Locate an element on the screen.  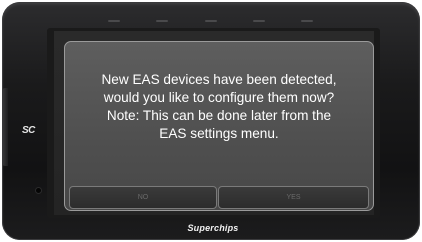
dialog-message-line: New EAS devices have been detected, is located at coordinates (219, 79).